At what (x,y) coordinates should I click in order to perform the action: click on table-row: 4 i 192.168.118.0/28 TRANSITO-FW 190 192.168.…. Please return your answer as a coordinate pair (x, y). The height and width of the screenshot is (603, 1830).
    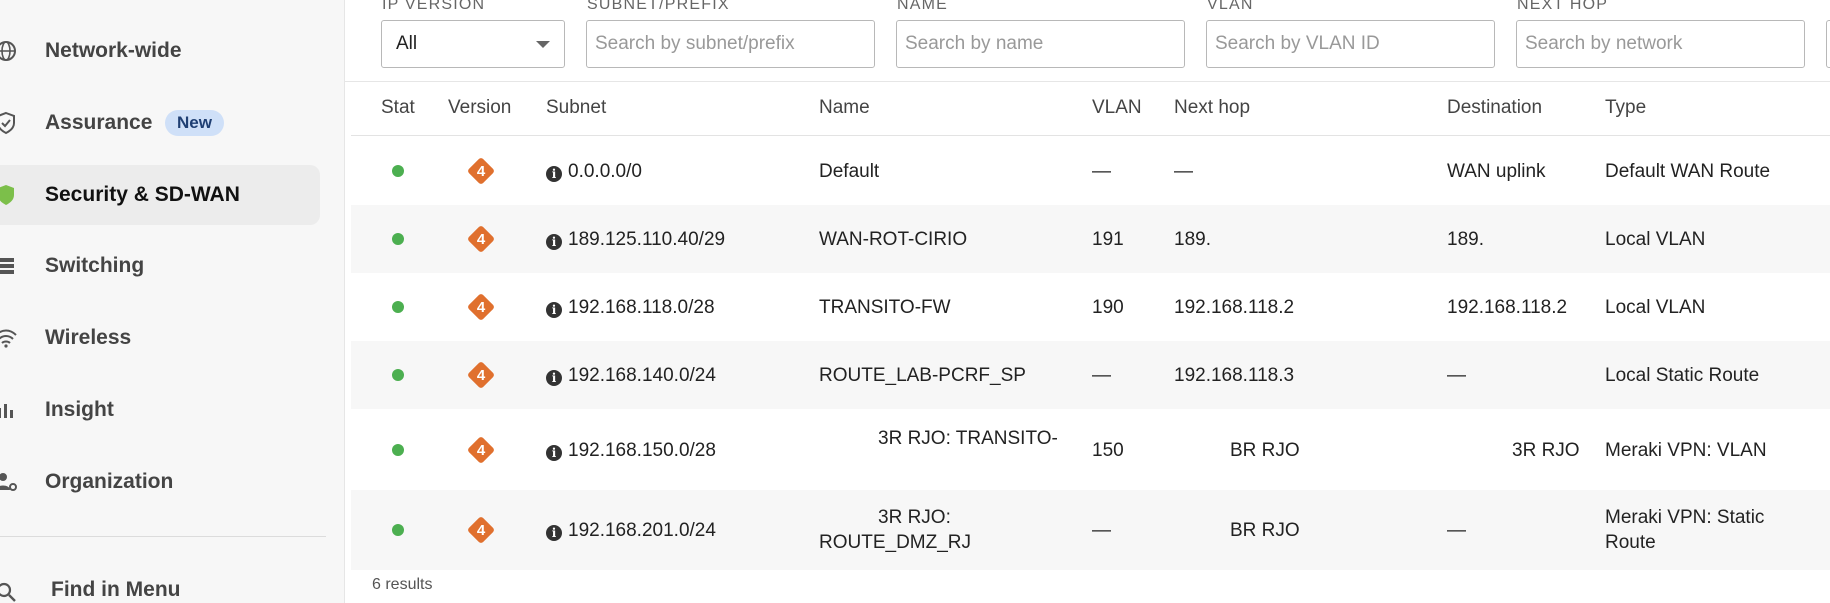
    Looking at the image, I should click on (1090, 307).